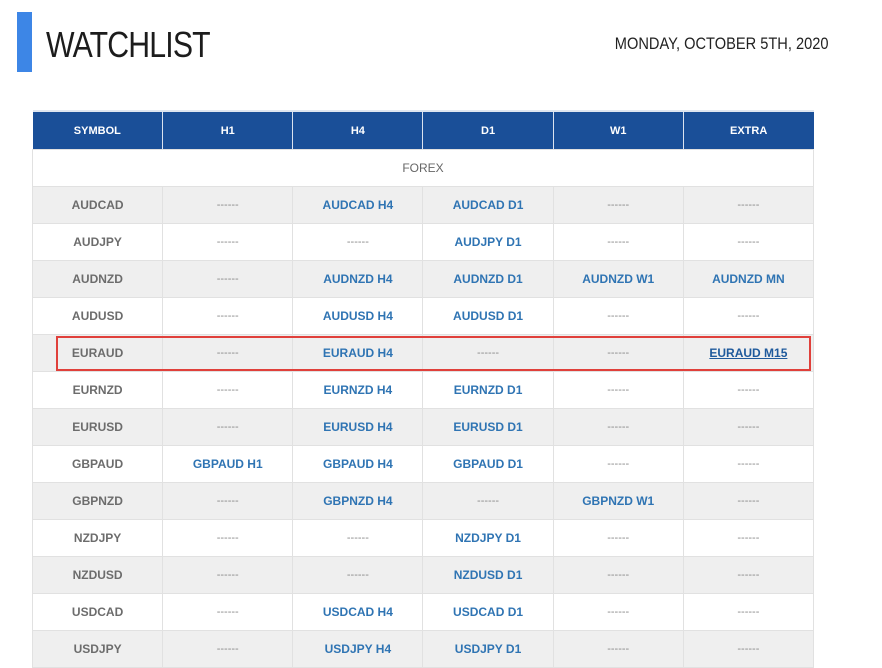 The width and height of the screenshot is (882, 668). Describe the element at coordinates (97, 649) in the screenshot. I see `symbol-cell: USDJPY` at that location.